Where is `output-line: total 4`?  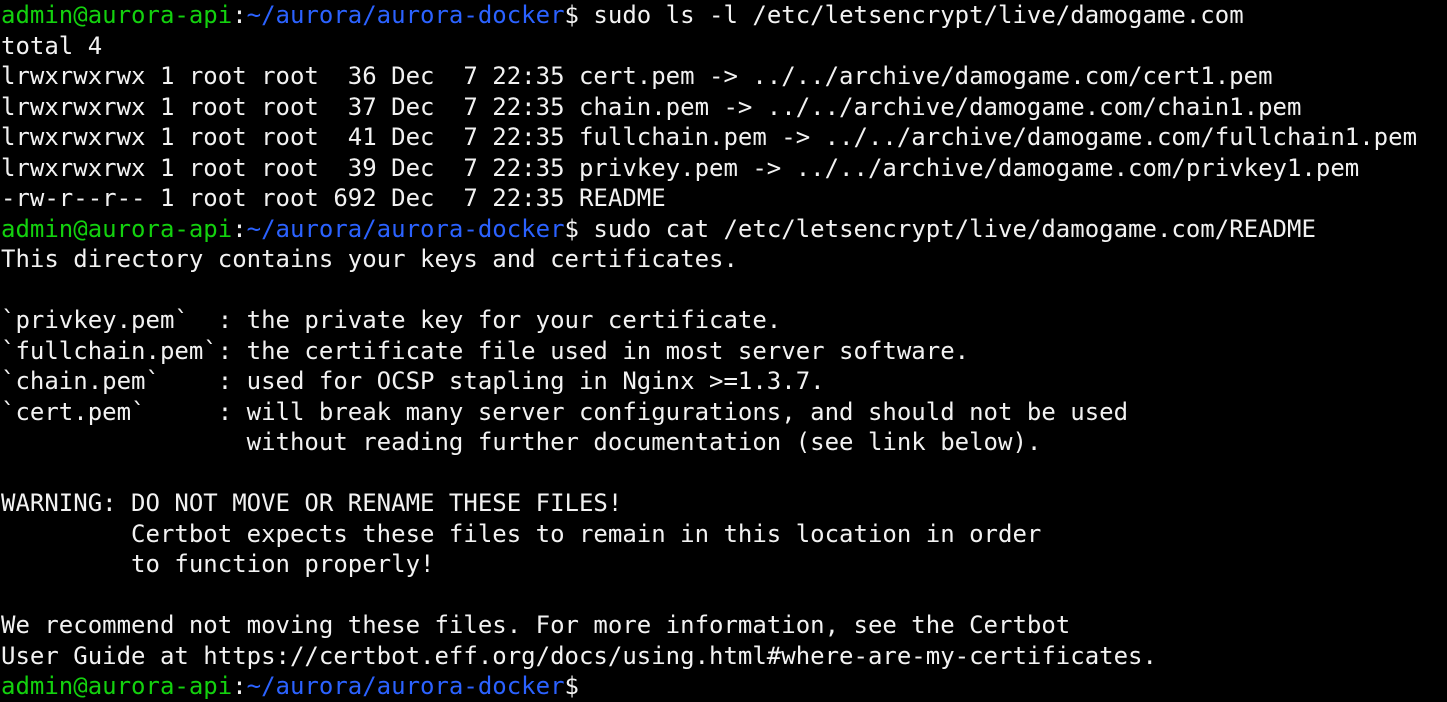 output-line: total 4 is located at coordinates (52, 45).